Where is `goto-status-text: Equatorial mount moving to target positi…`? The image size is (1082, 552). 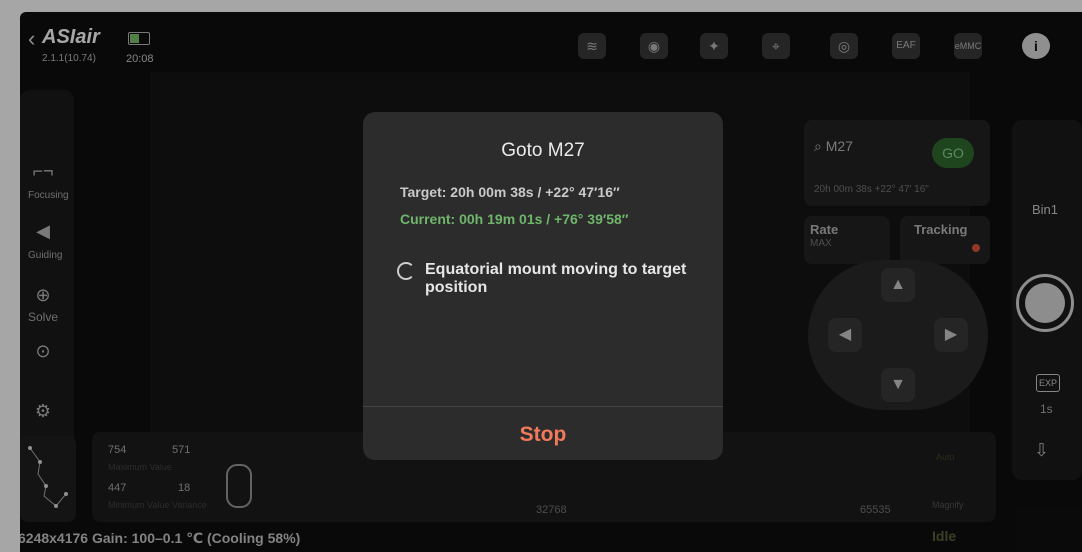
goto-status-text: Equatorial mount moving to target positi… is located at coordinates (556, 278).